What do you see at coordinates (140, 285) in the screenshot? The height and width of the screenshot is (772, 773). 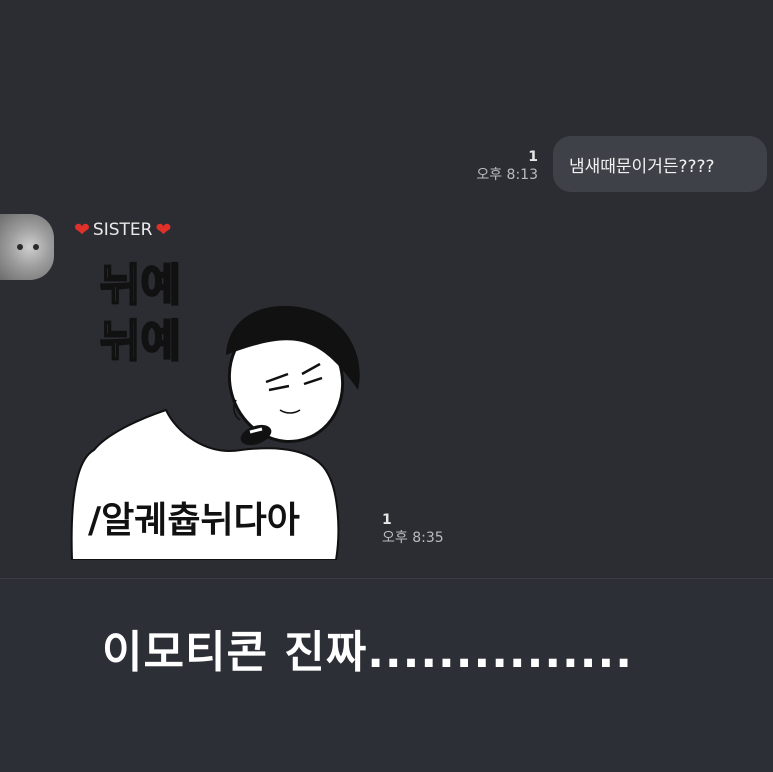 I see `sticker-text-top-1: 뉘예` at bounding box center [140, 285].